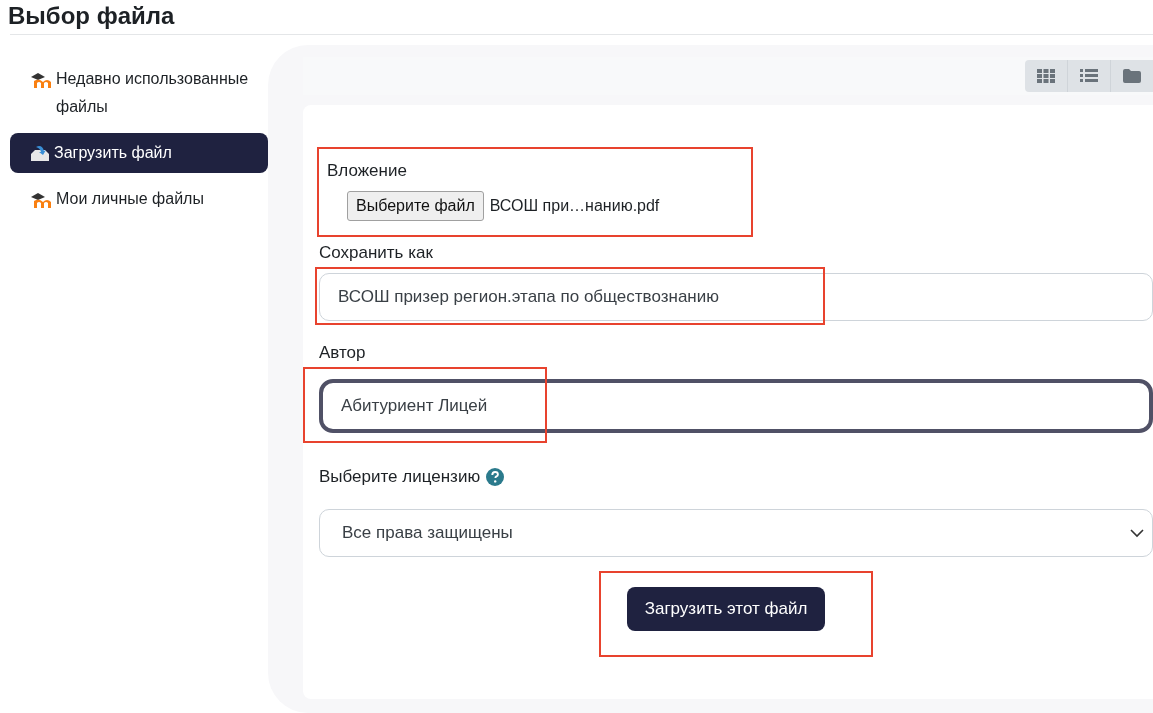  Describe the element at coordinates (139, 153) in the screenshot. I see `repository-item: Загрузить файл` at that location.